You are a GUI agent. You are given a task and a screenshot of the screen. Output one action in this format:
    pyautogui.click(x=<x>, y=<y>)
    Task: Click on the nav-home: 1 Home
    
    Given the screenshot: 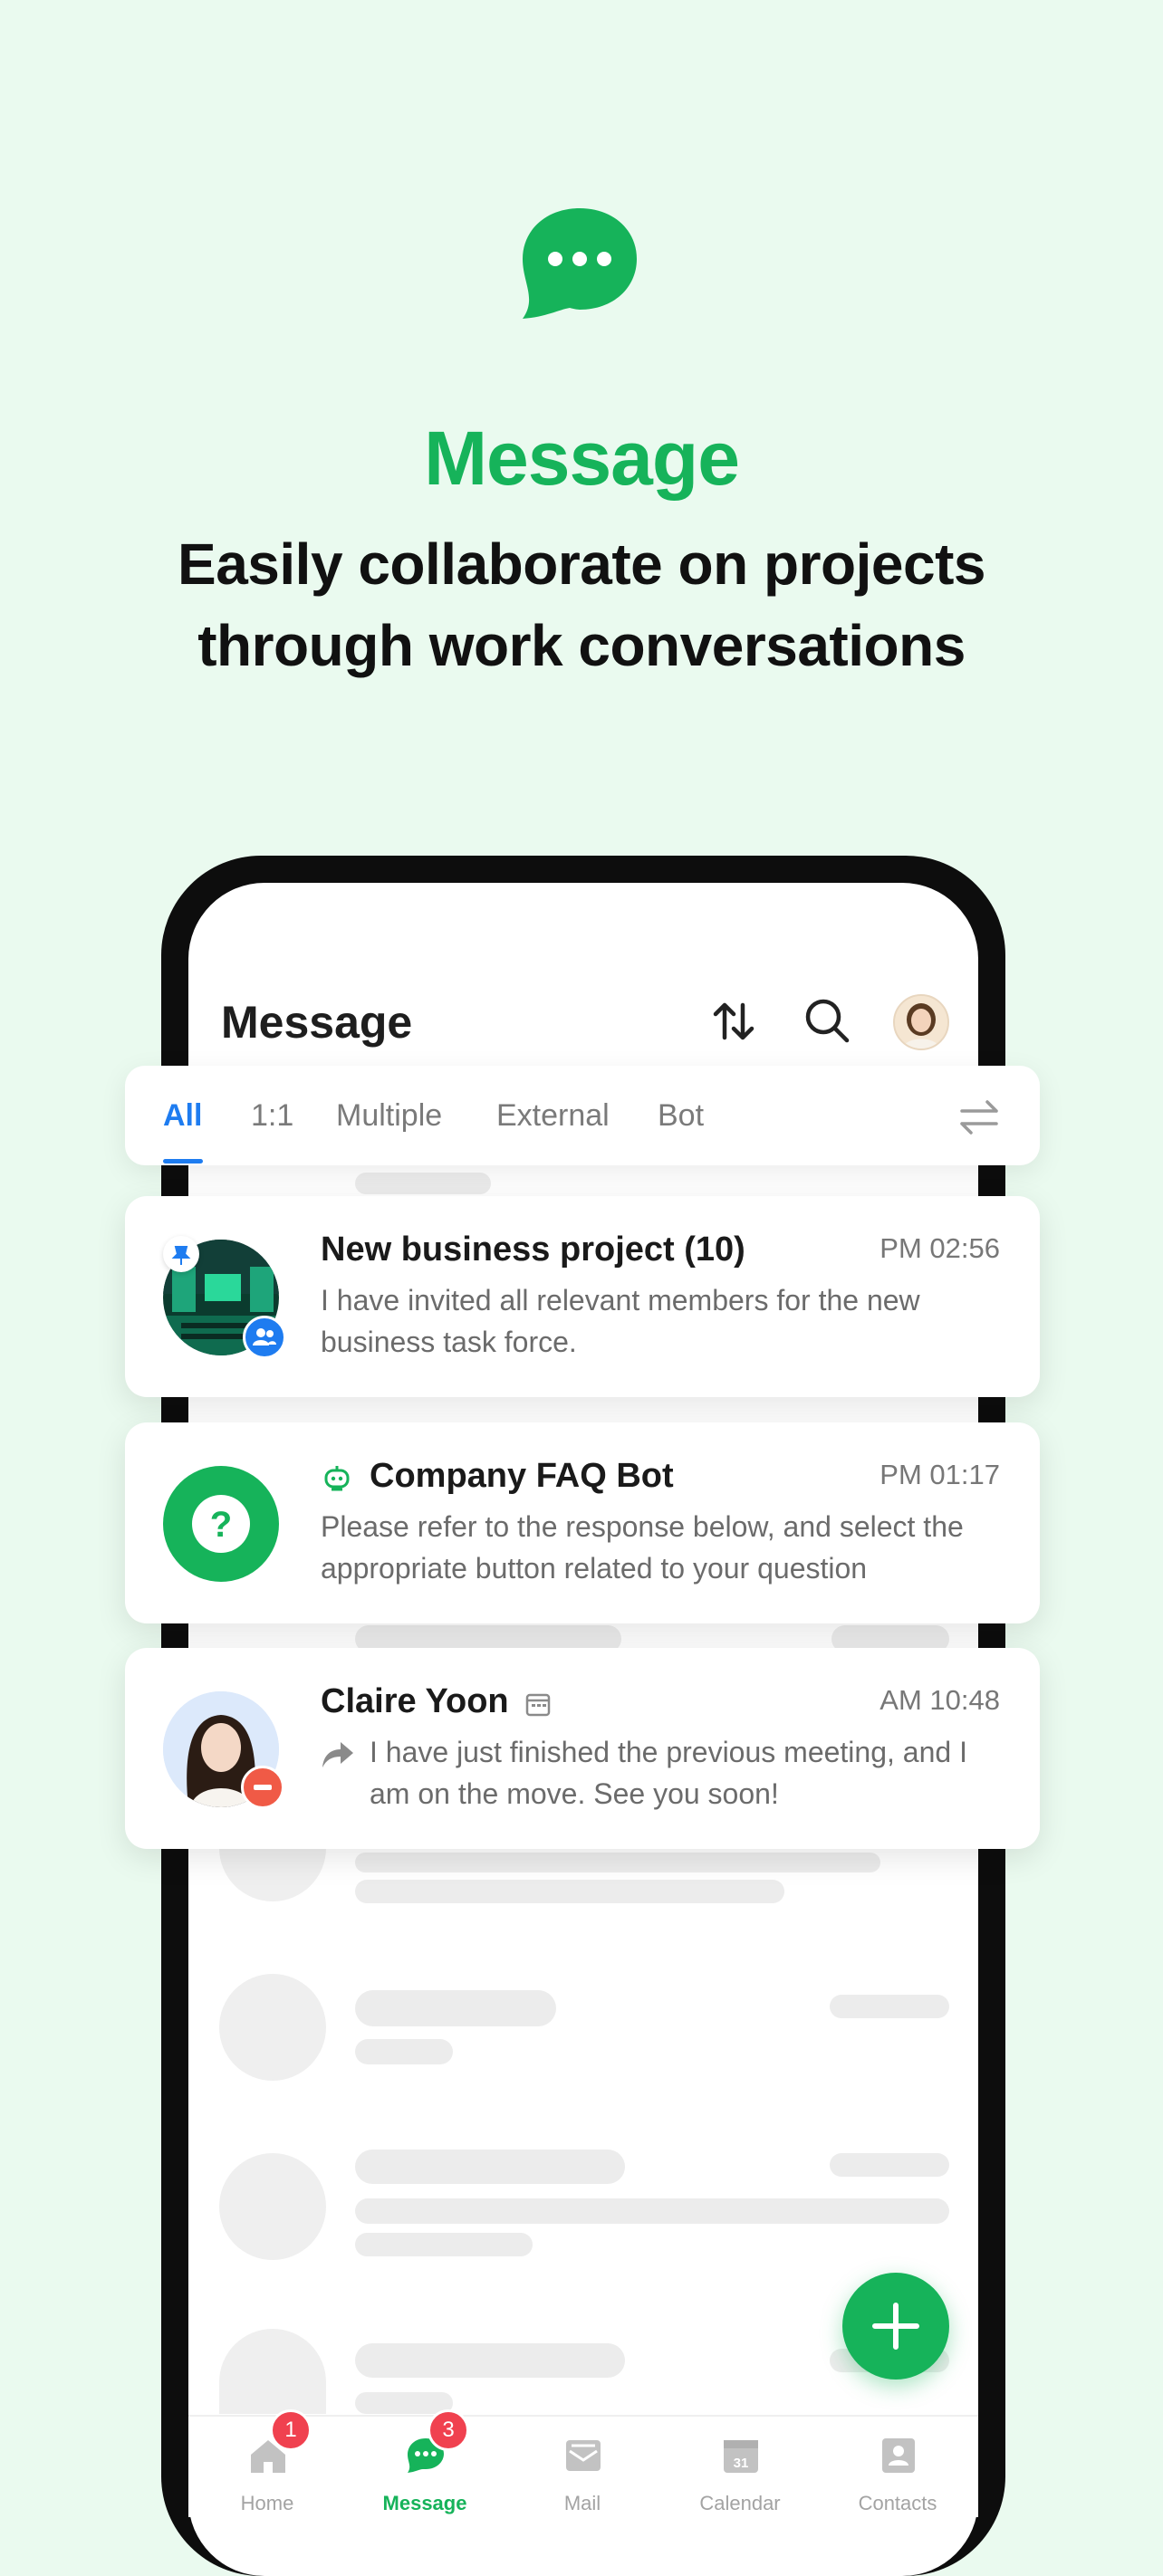 What is the action you would take?
    pyautogui.click(x=267, y=2463)
    